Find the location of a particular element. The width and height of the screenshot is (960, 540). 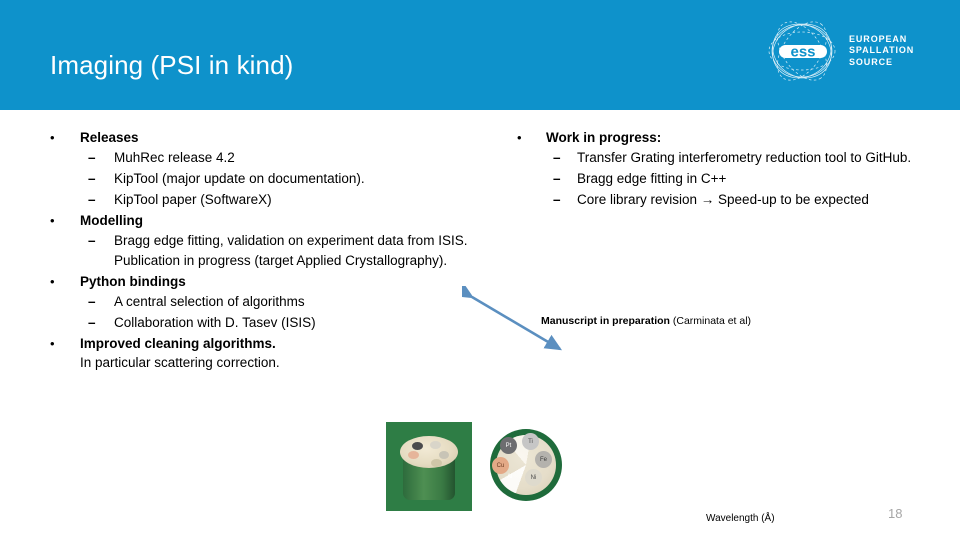

sub-bullet-kiptool-paper: – KipTool paper (SoftwareX) is located at coordinates (257, 200).